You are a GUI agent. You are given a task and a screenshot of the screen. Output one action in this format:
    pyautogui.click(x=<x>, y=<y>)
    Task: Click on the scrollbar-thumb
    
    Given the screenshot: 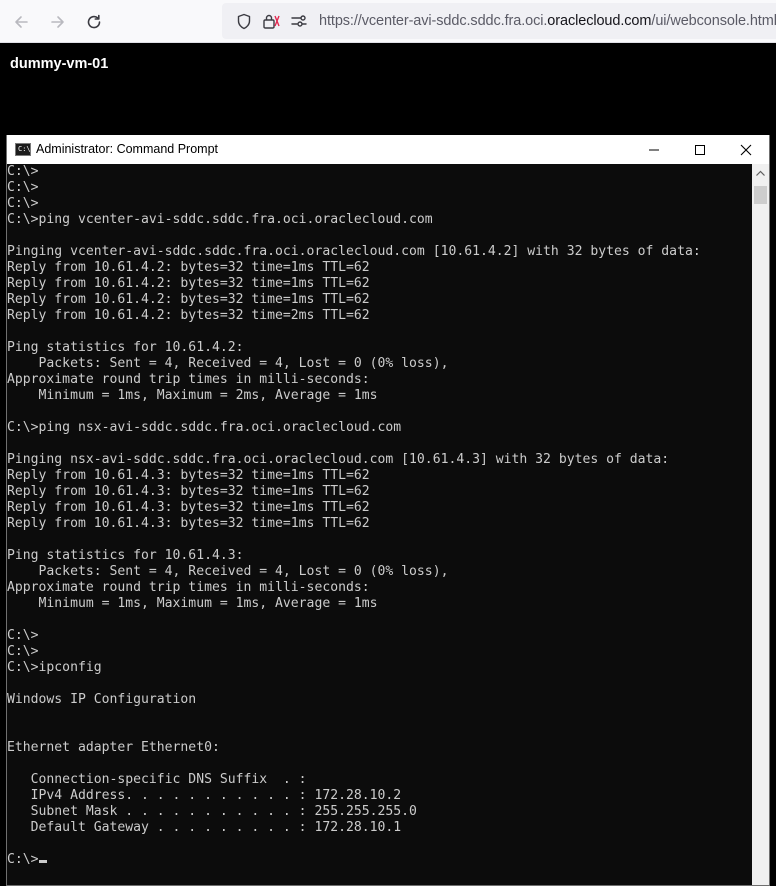 What is the action you would take?
    pyautogui.click(x=760, y=195)
    